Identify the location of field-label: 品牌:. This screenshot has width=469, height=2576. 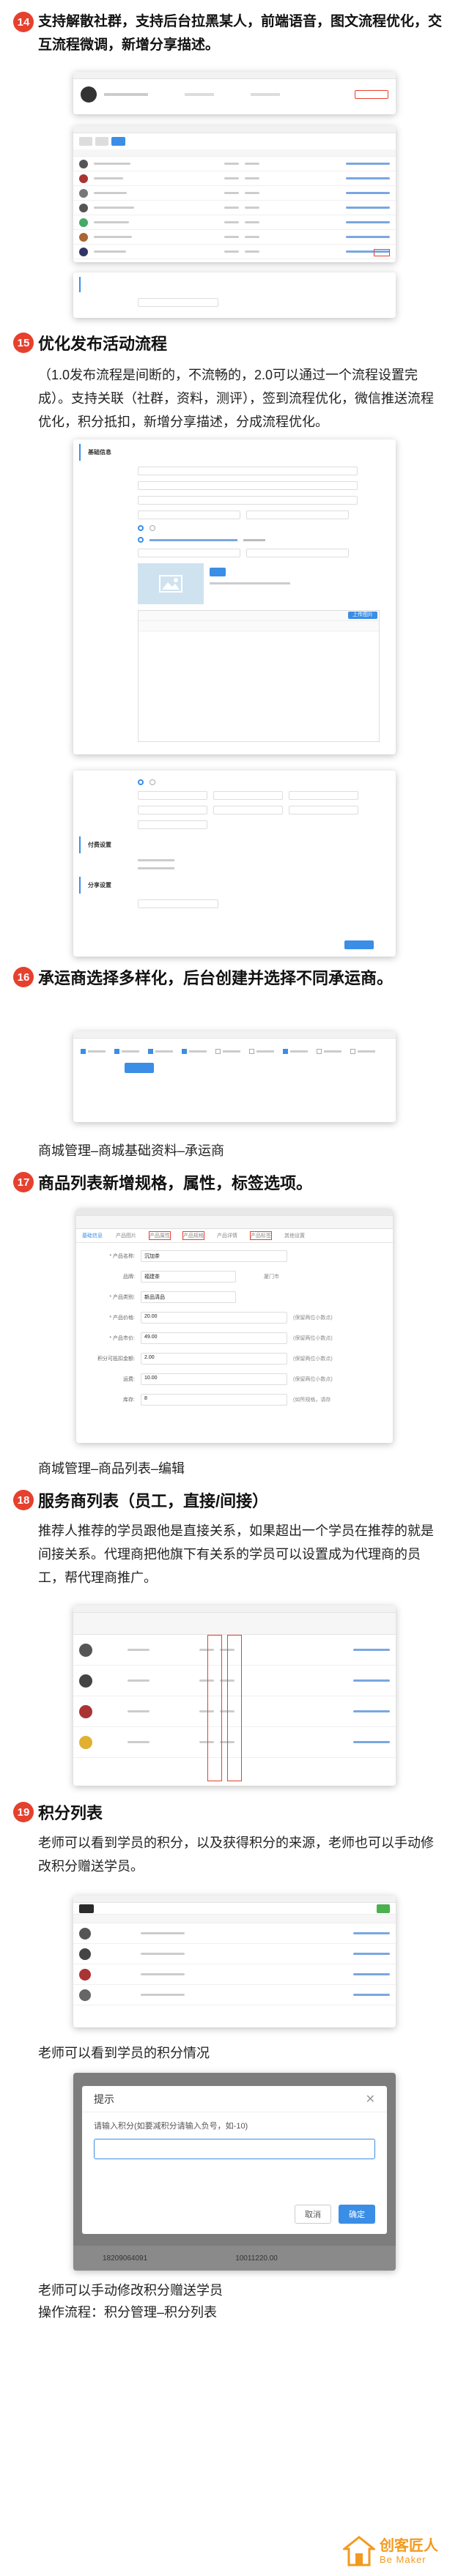
(129, 1277).